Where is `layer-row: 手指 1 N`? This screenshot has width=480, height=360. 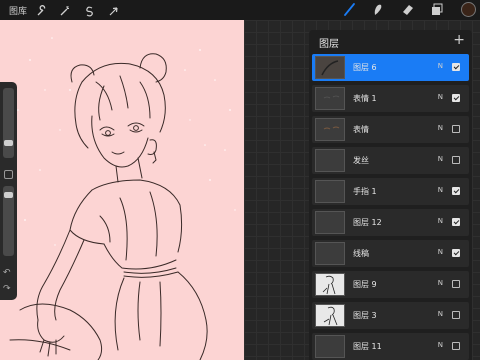
layer-row: 手指 1 N is located at coordinates (390, 191).